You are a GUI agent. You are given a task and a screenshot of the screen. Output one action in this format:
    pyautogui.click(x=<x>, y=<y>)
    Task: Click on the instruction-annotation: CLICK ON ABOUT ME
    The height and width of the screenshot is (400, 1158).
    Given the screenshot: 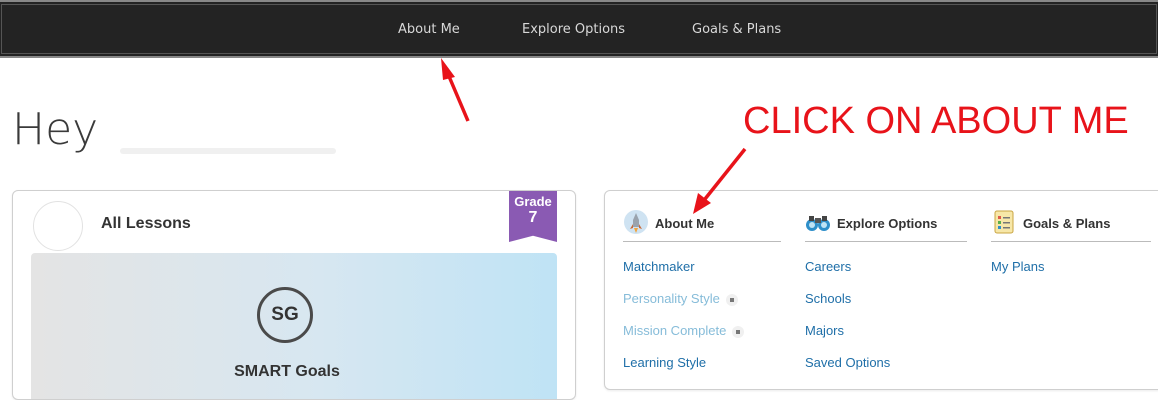 What is the action you would take?
    pyautogui.click(x=936, y=121)
    